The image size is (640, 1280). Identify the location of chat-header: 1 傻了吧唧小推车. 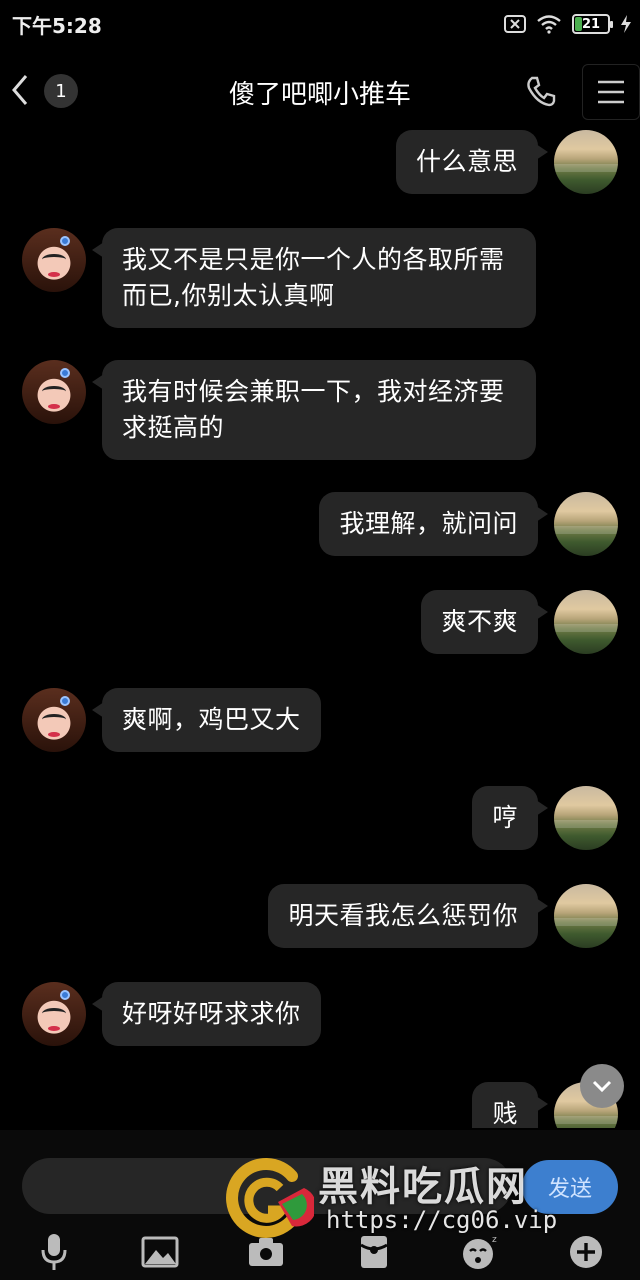
(320, 90).